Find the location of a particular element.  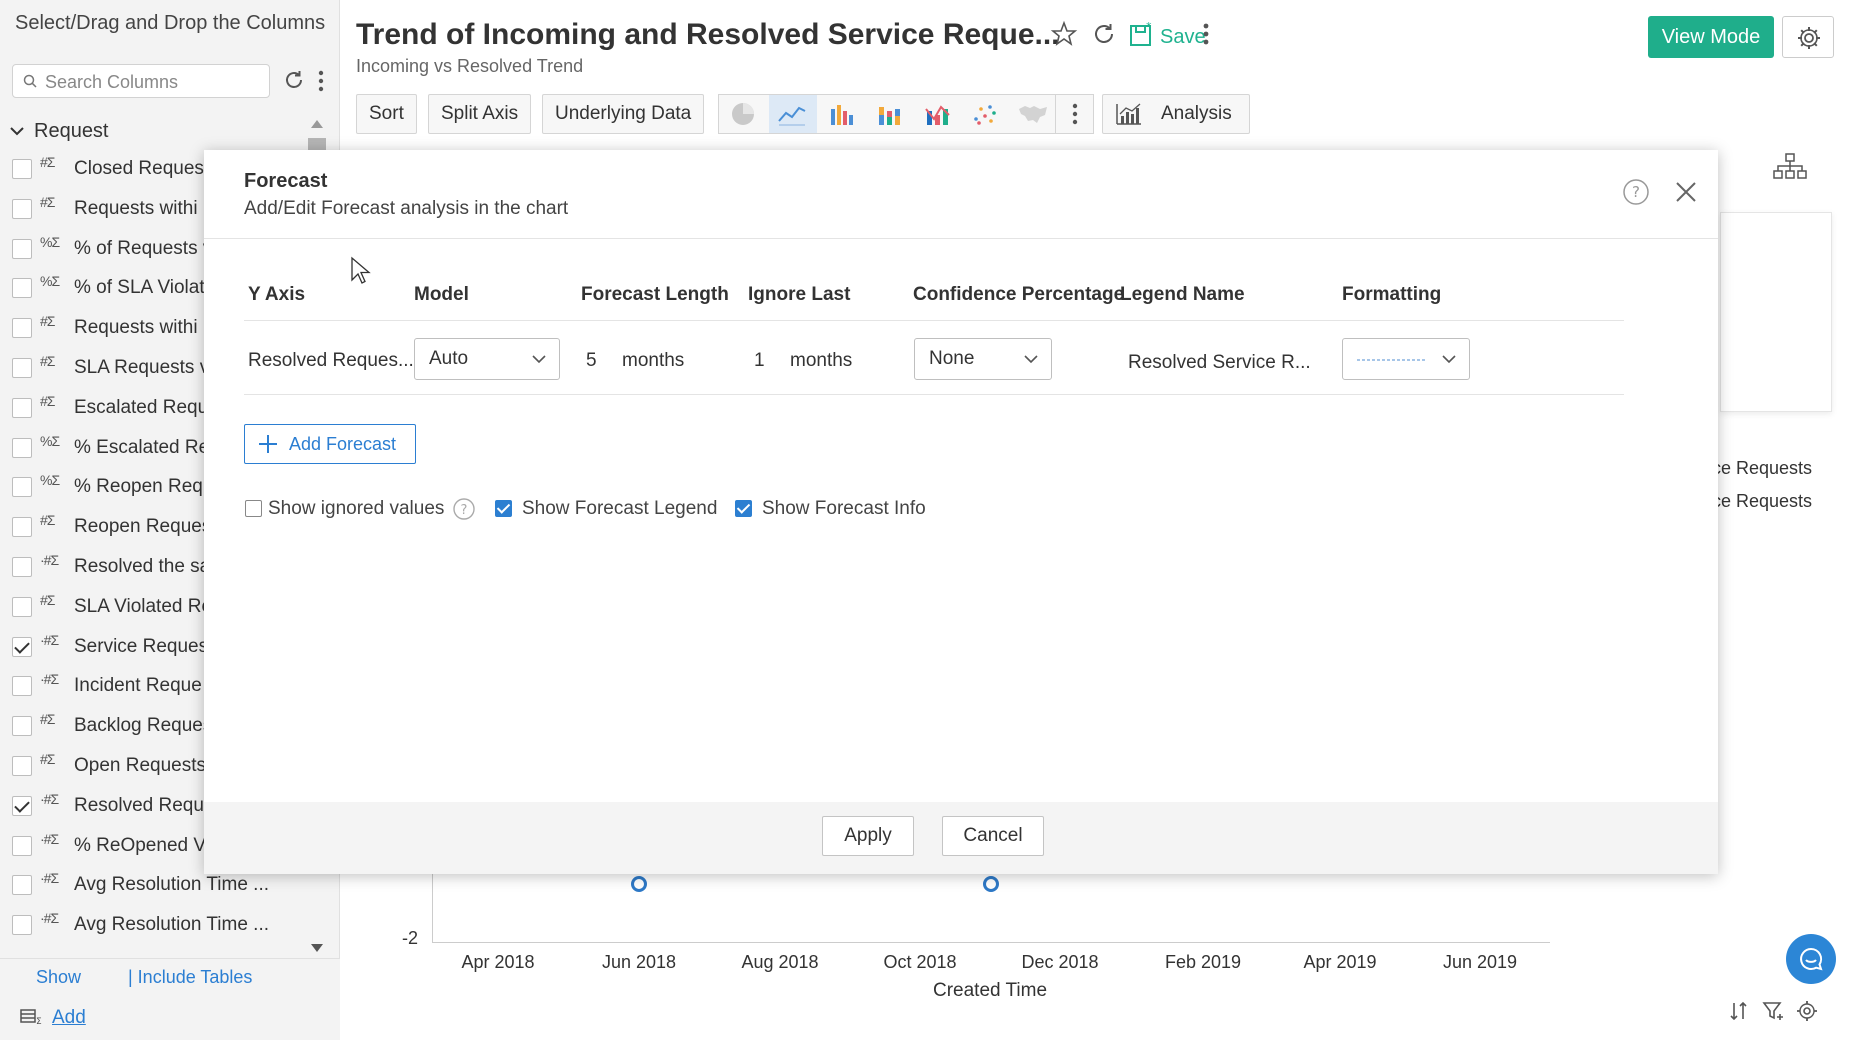

model-select: Auto is located at coordinates (487, 359).